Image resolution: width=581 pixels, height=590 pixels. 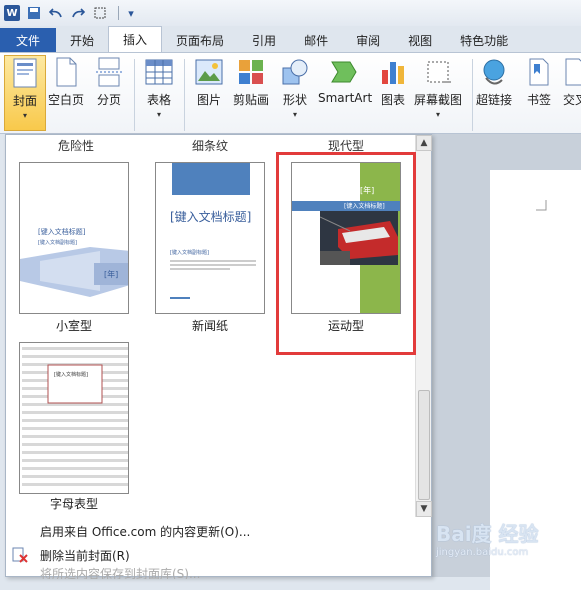 I want to click on cross-reference-label: 交叉, so click(x=571, y=100).